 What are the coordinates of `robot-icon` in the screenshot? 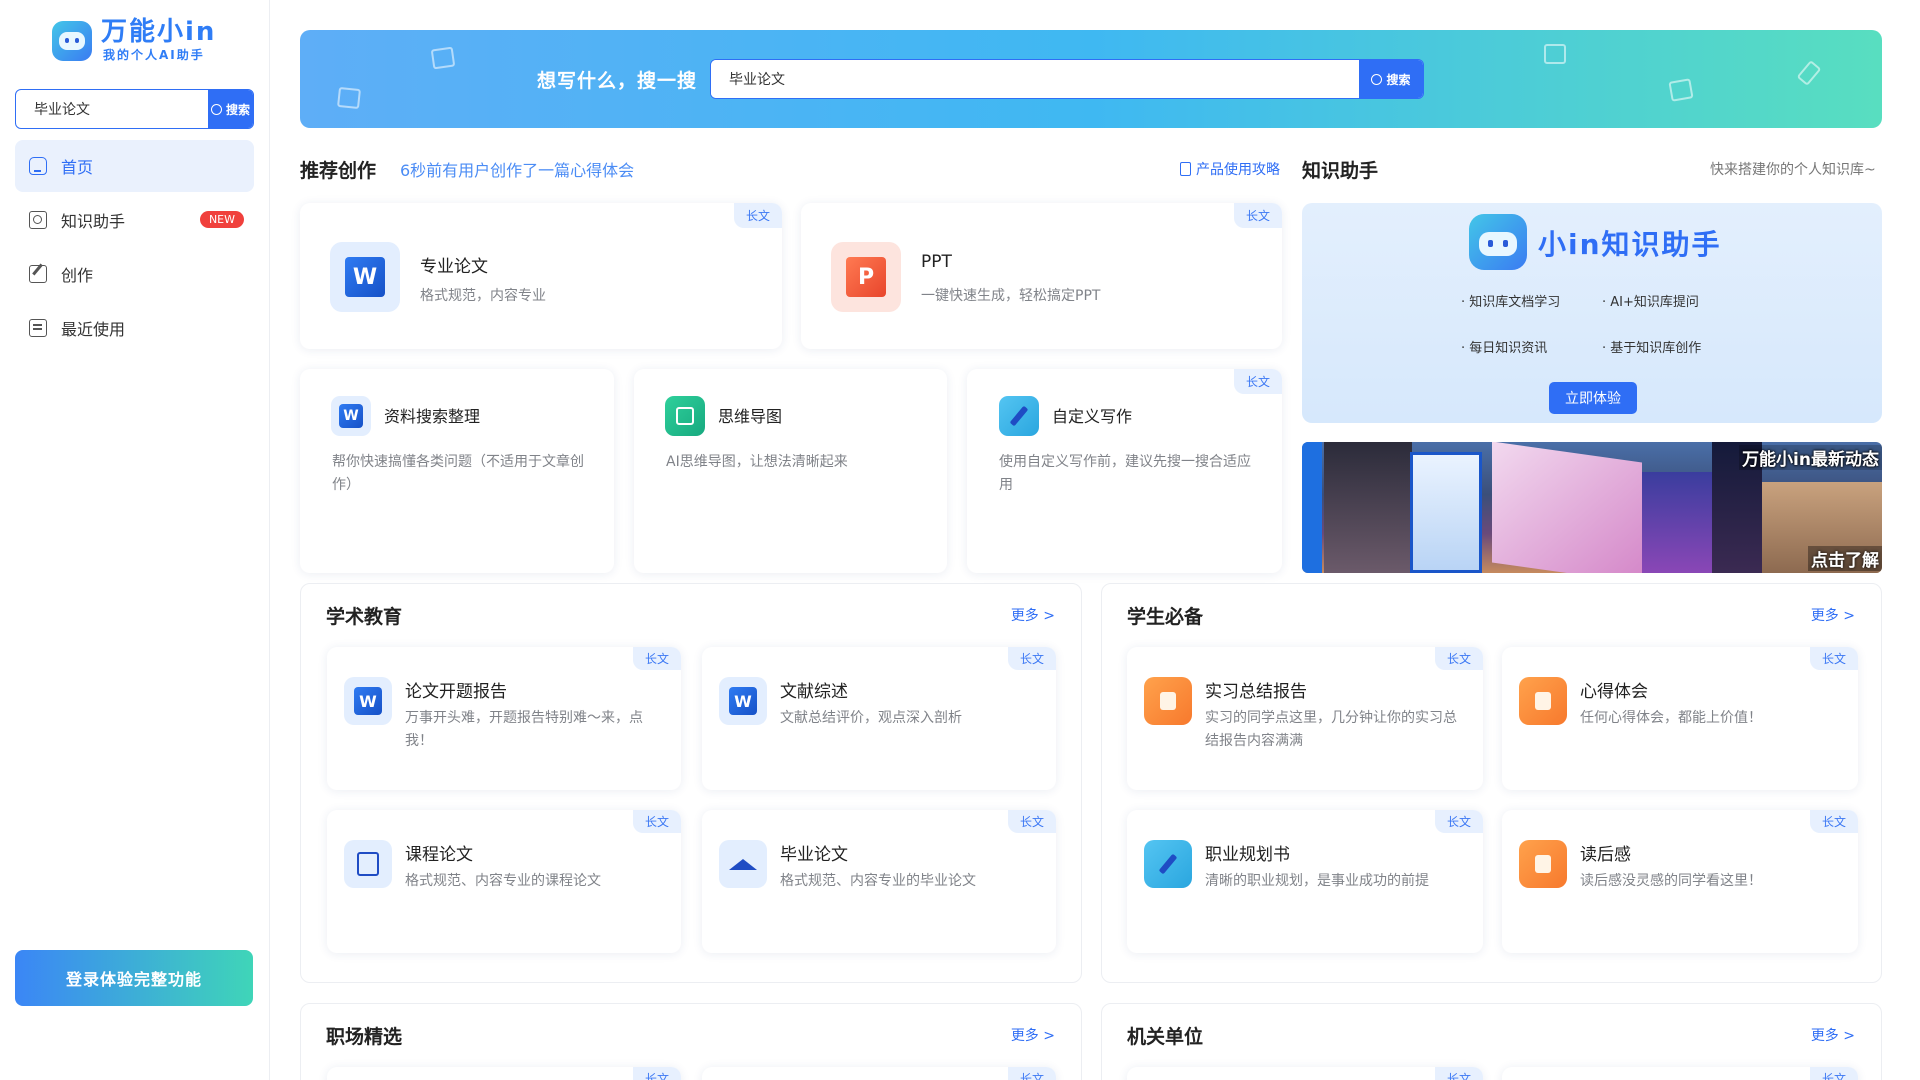 It's located at (1498, 242).